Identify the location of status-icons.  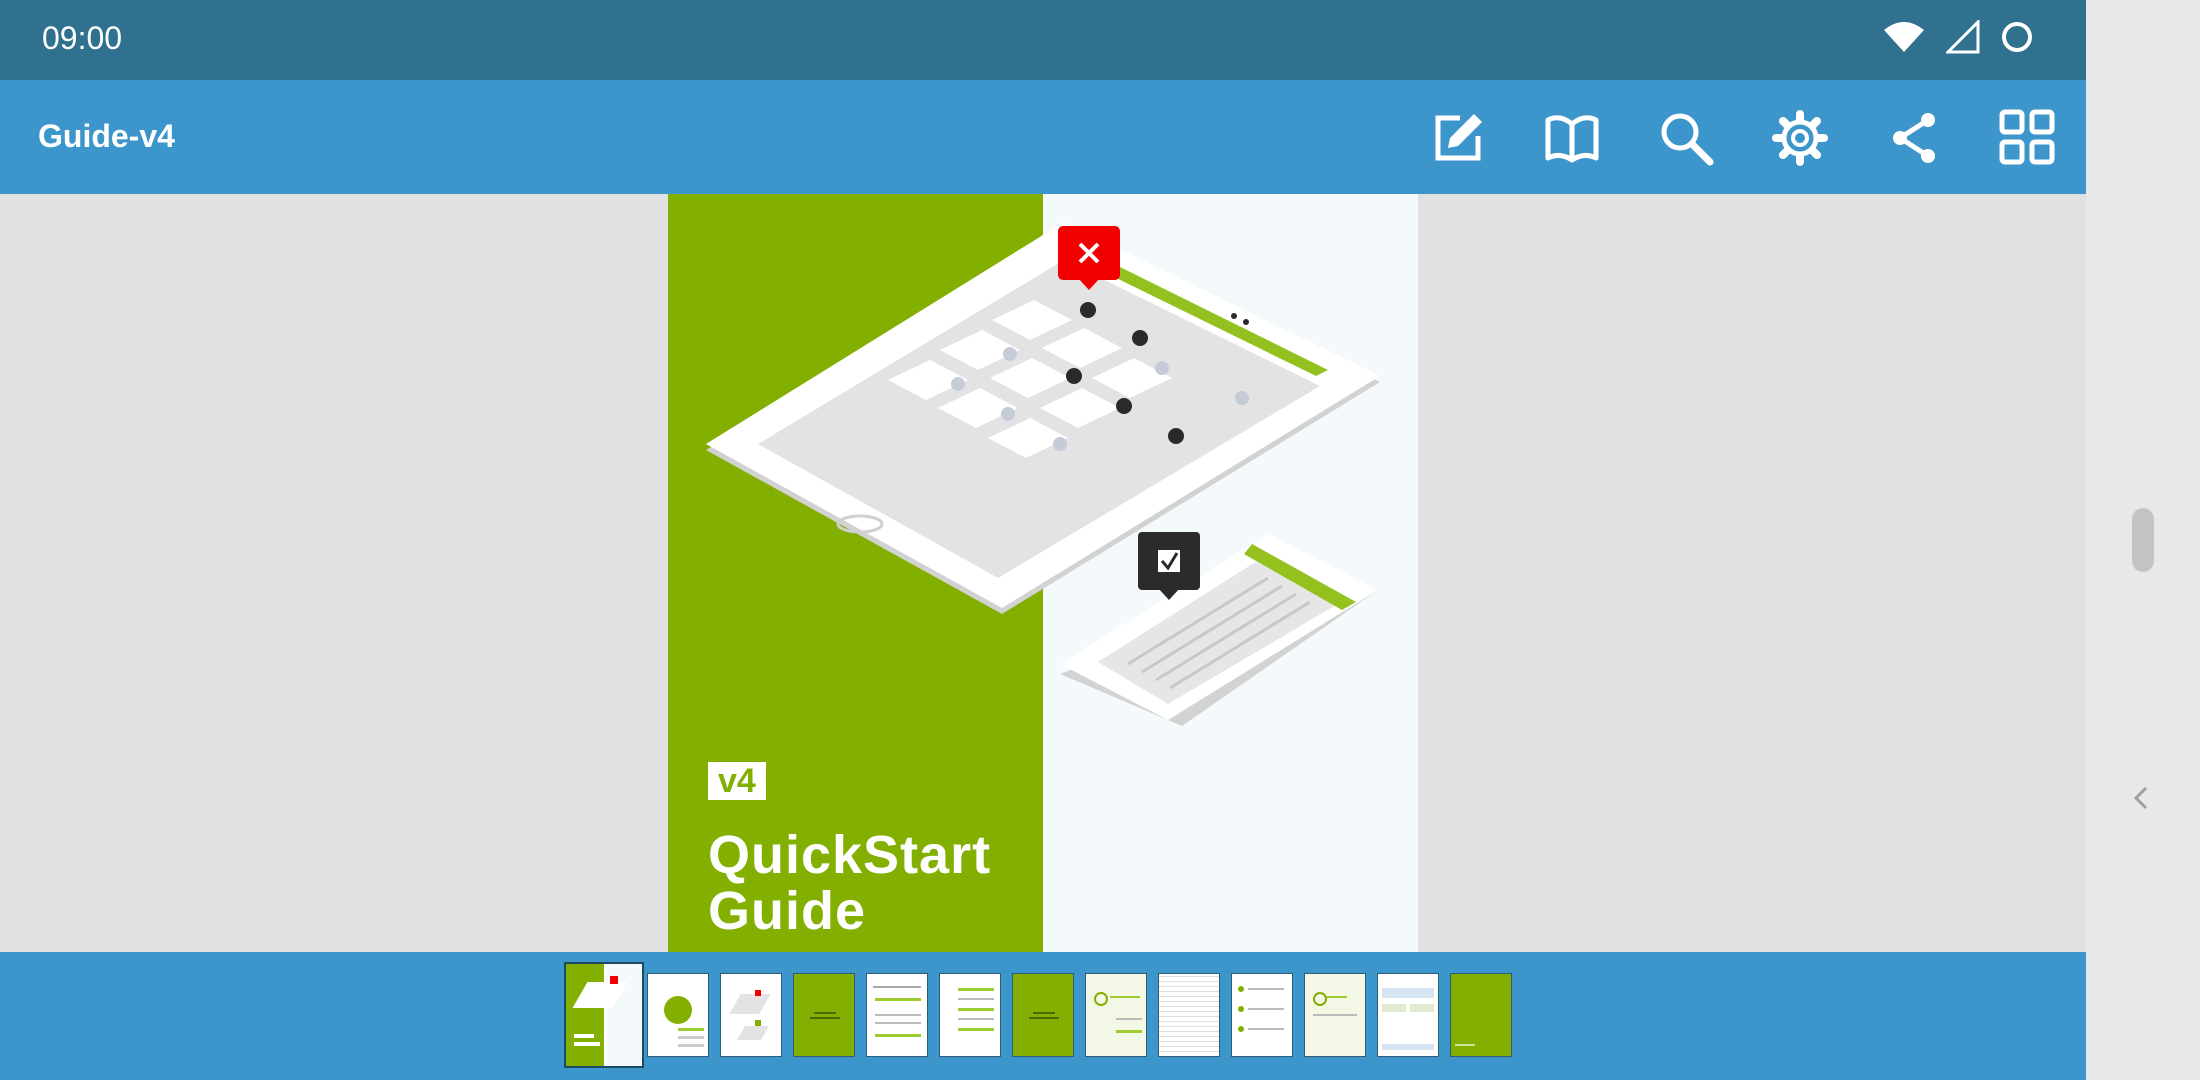
(1958, 37).